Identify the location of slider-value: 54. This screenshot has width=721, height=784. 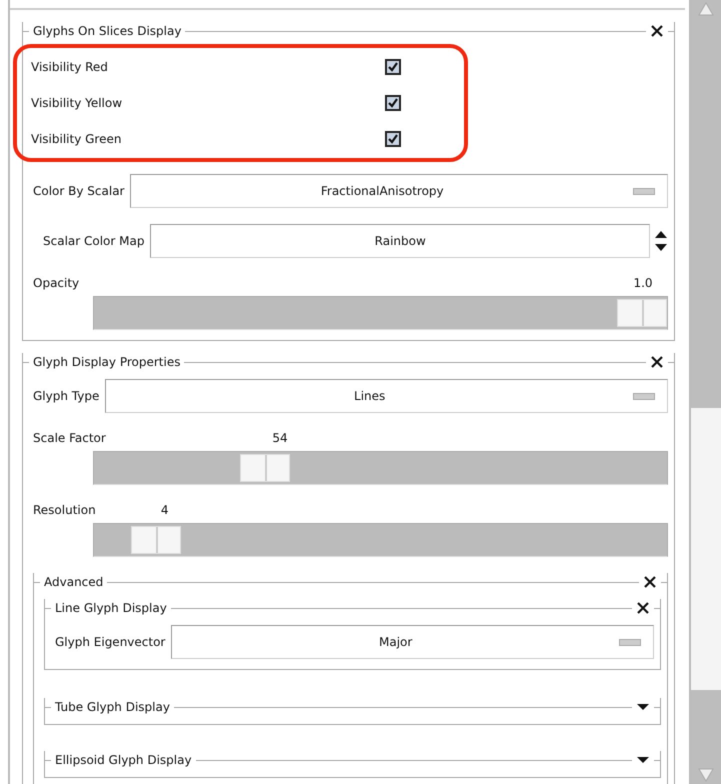
(280, 438).